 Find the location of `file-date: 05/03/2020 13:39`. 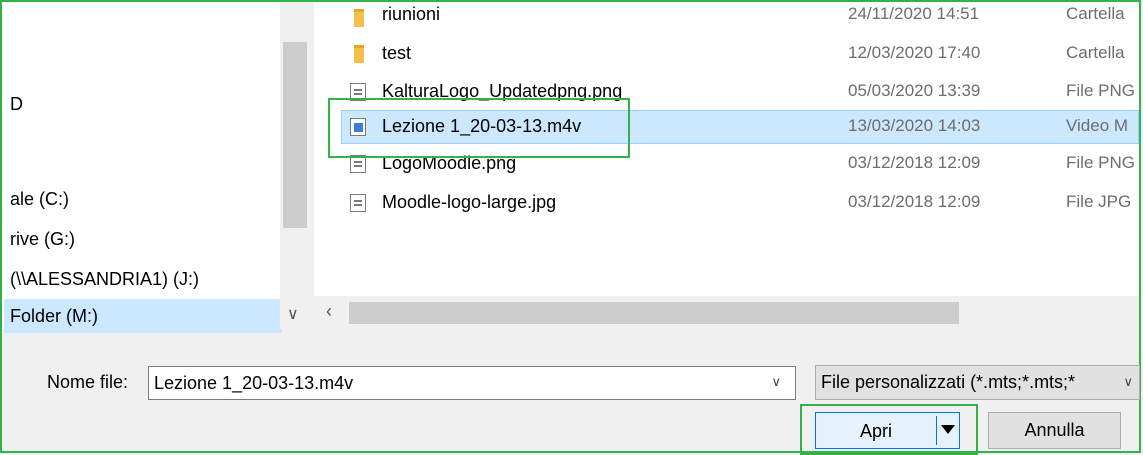

file-date: 05/03/2020 13:39 is located at coordinates (914, 90).